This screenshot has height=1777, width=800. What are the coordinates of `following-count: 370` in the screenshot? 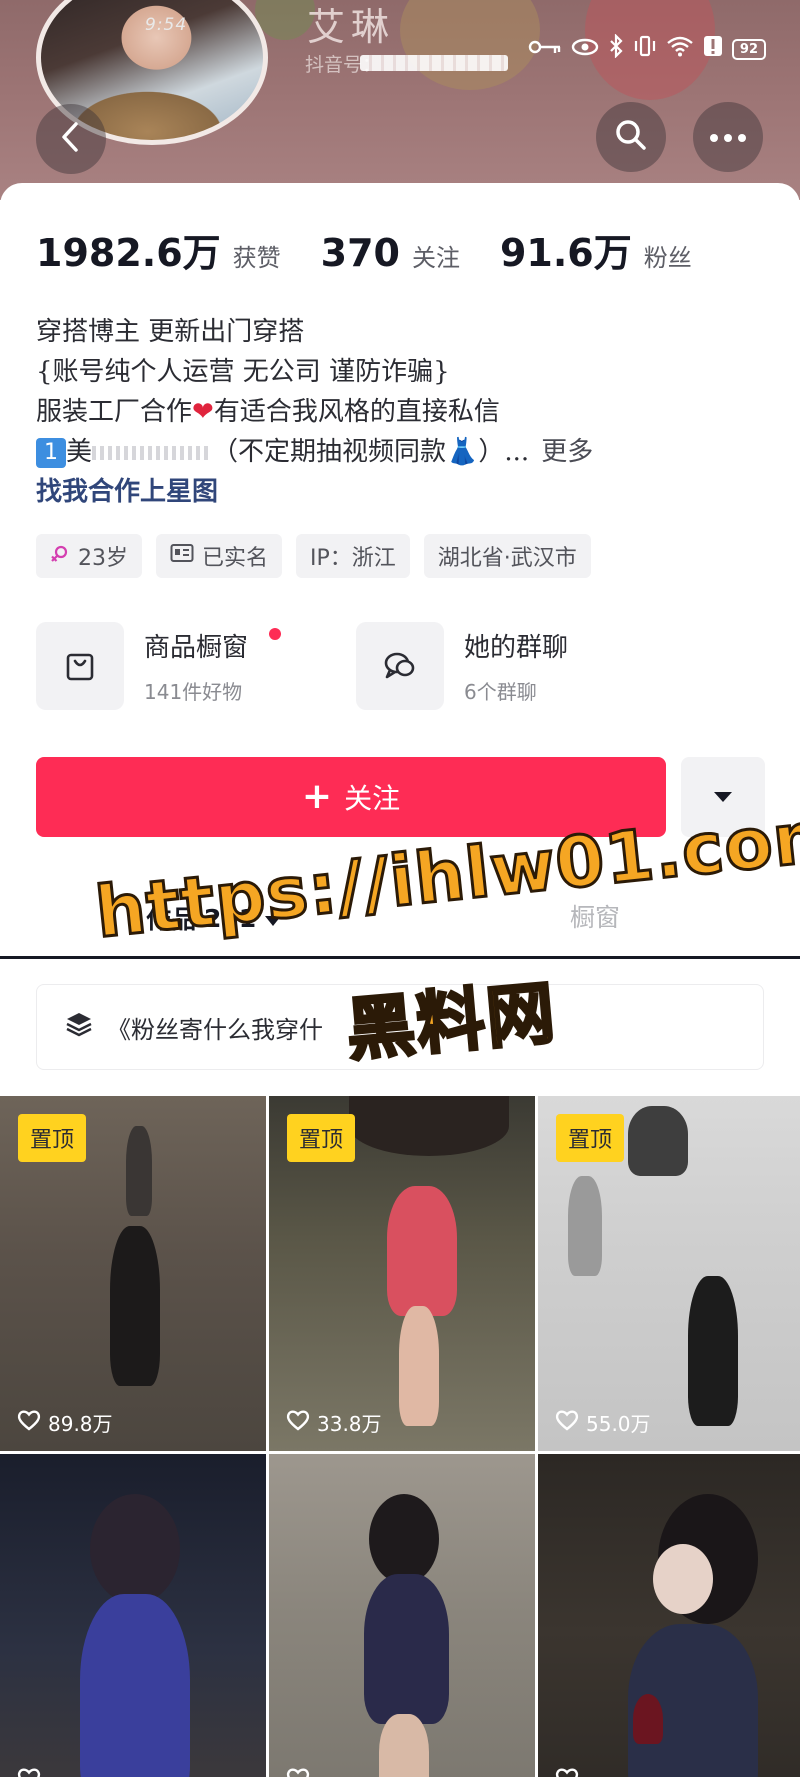 It's located at (360, 253).